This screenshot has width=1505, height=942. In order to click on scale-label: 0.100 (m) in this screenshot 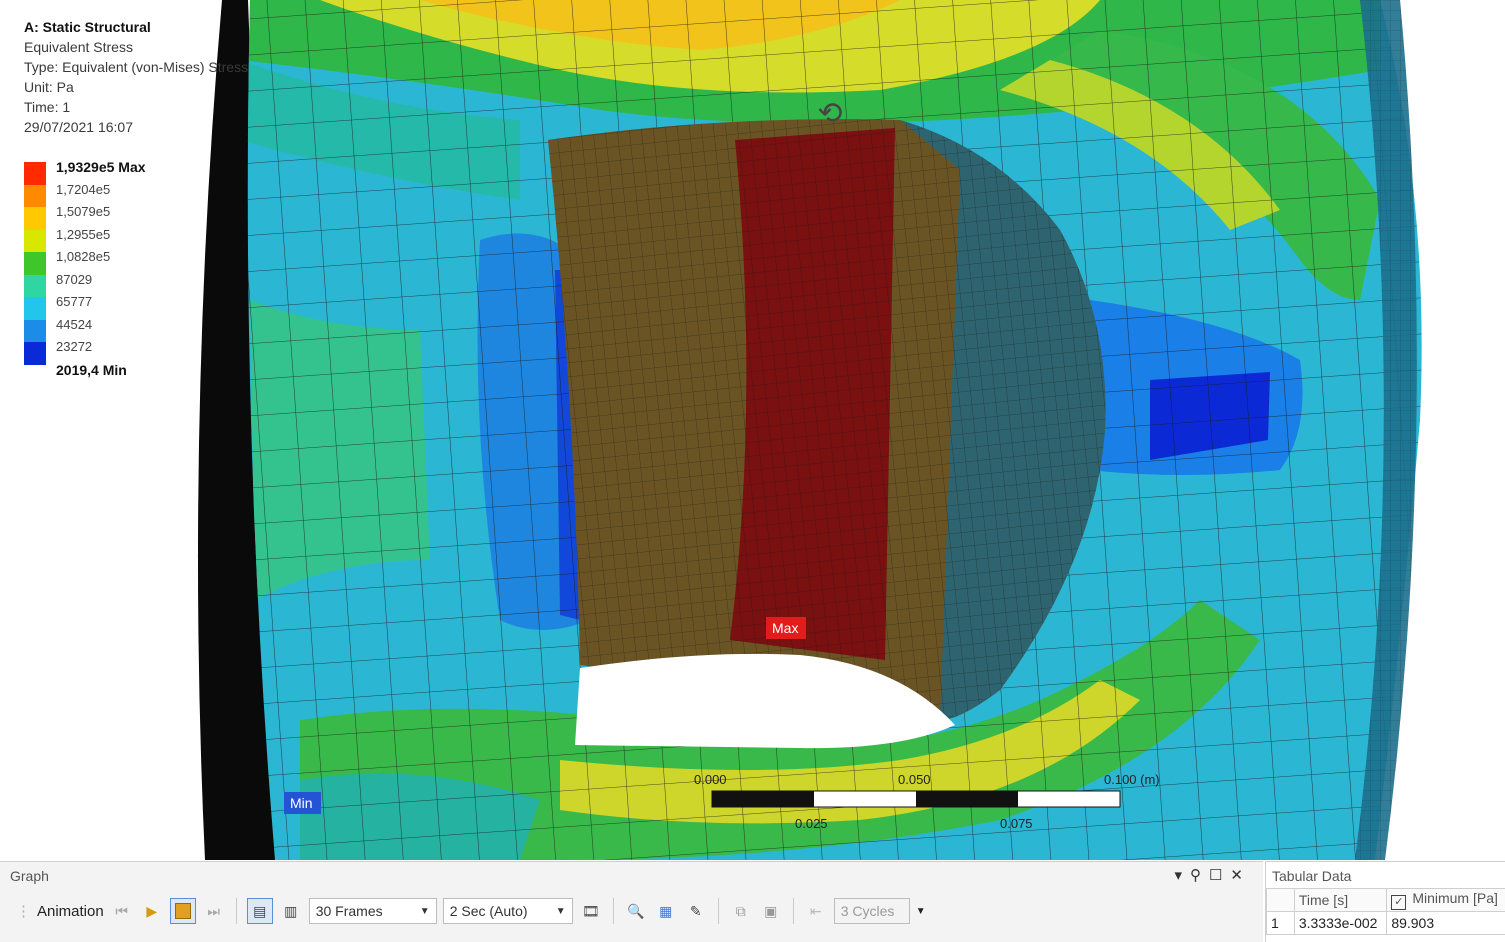, I will do `click(1132, 779)`.